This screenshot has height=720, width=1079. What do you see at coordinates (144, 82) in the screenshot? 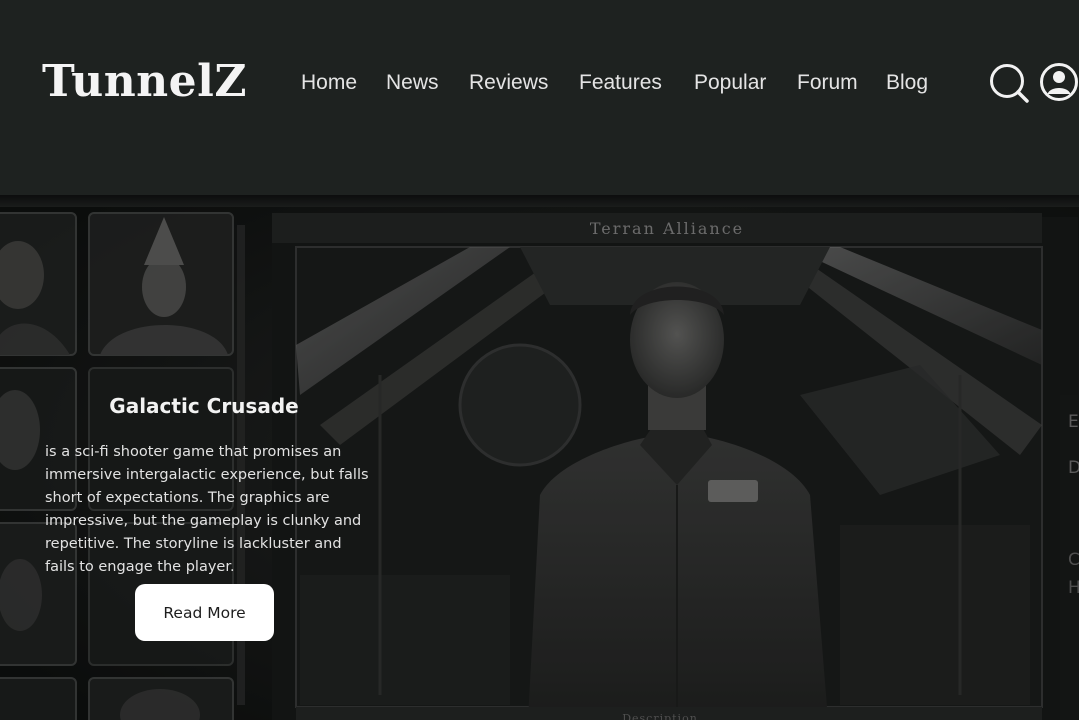
I see `site-logo: TunnelZ` at bounding box center [144, 82].